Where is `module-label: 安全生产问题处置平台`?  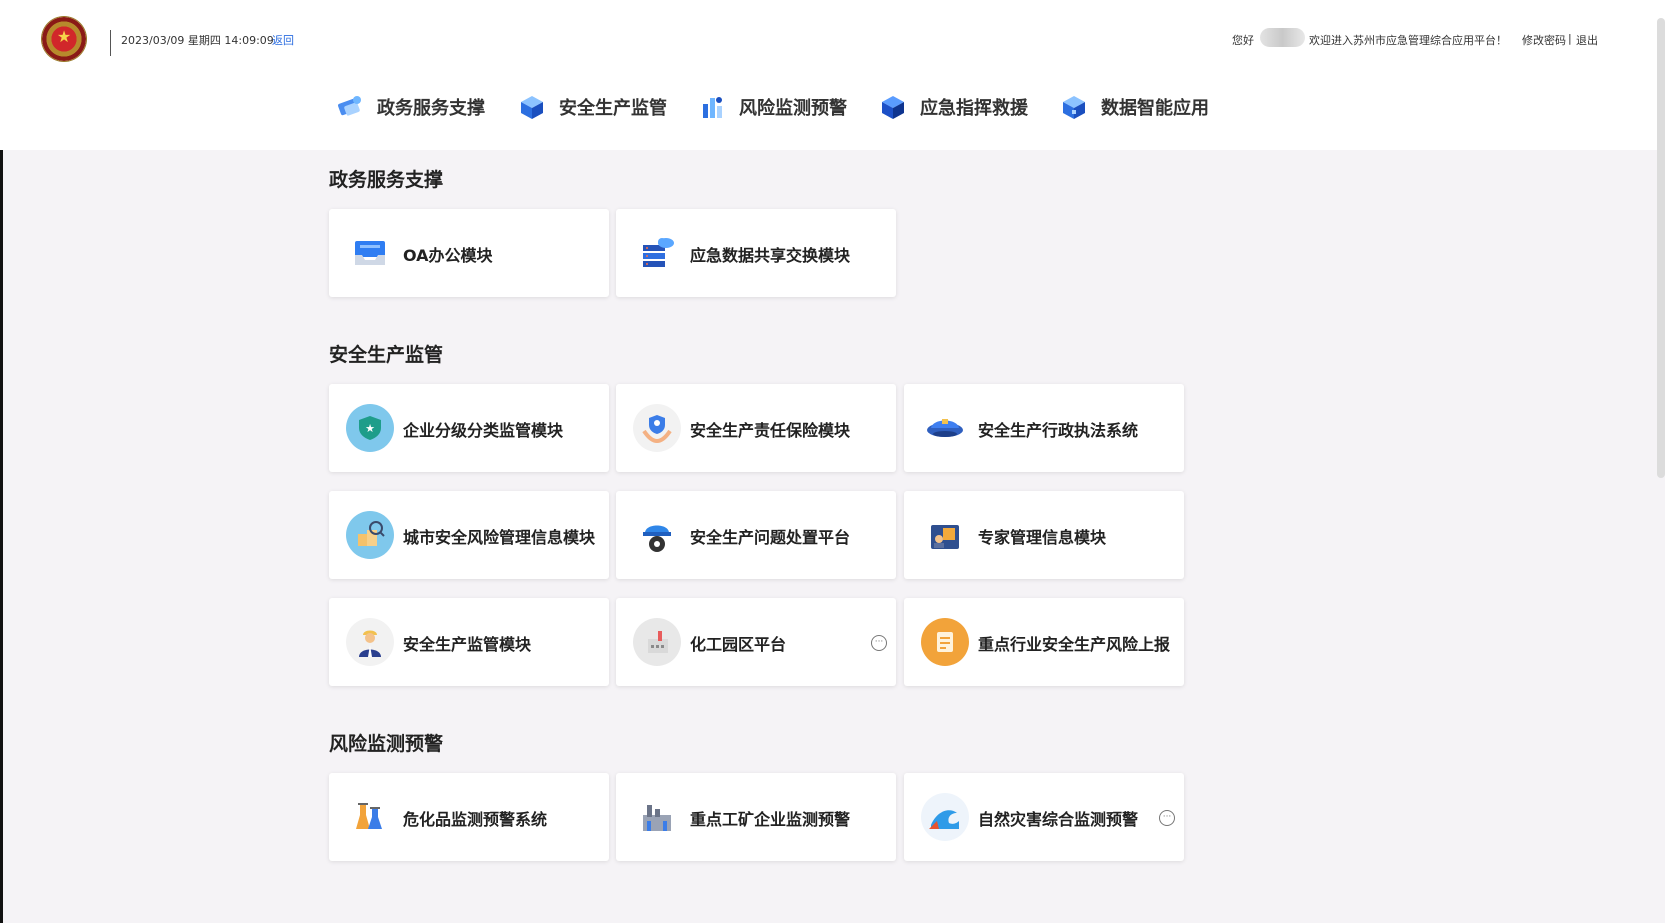 module-label: 安全生产问题处置平台 is located at coordinates (770, 537).